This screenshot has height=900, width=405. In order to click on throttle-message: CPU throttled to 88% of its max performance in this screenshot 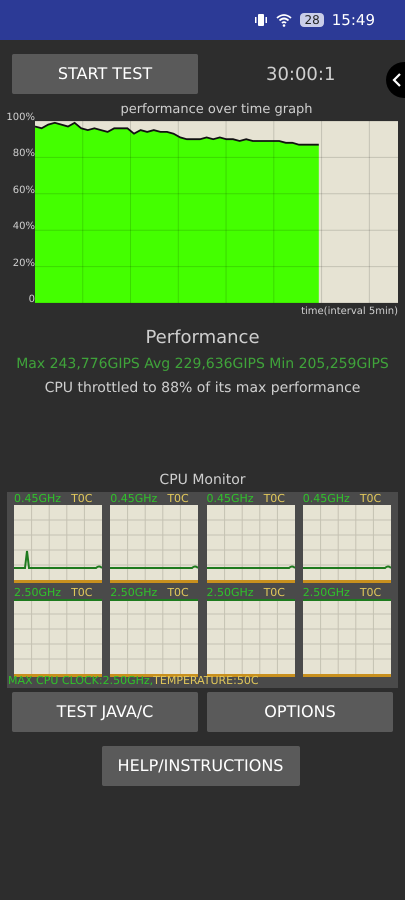, I will do `click(202, 388)`.